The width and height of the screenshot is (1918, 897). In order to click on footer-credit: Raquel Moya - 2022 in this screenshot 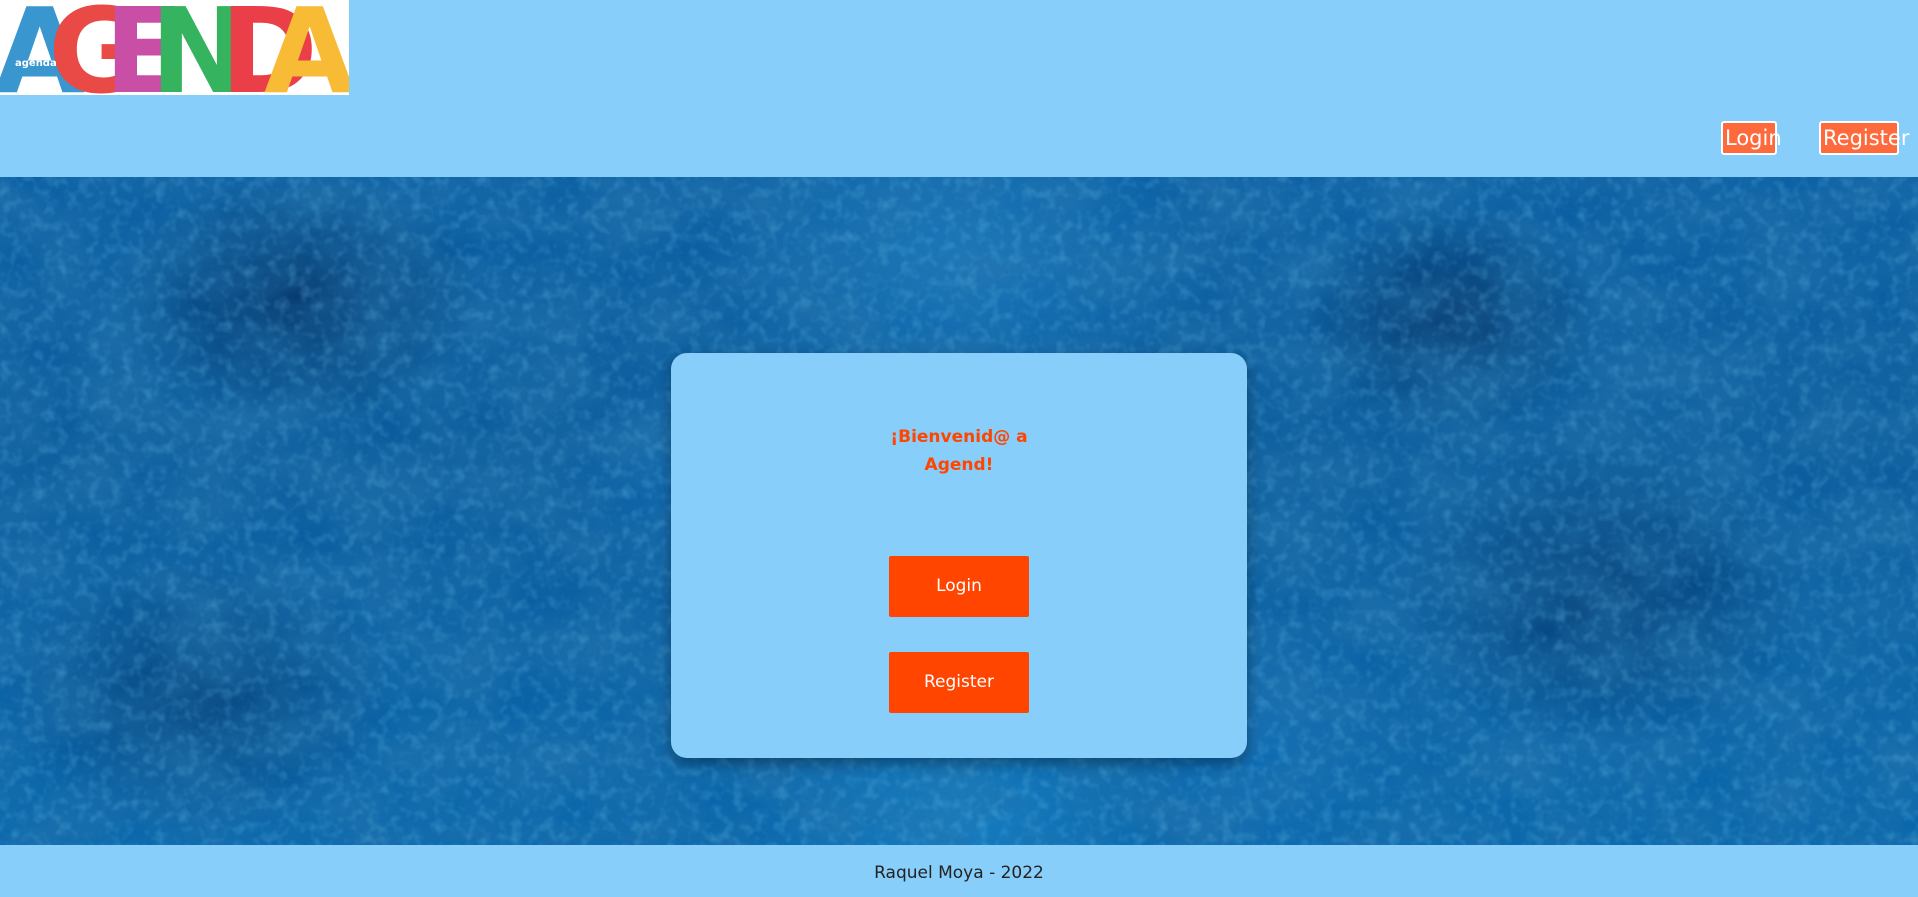, I will do `click(959, 873)`.